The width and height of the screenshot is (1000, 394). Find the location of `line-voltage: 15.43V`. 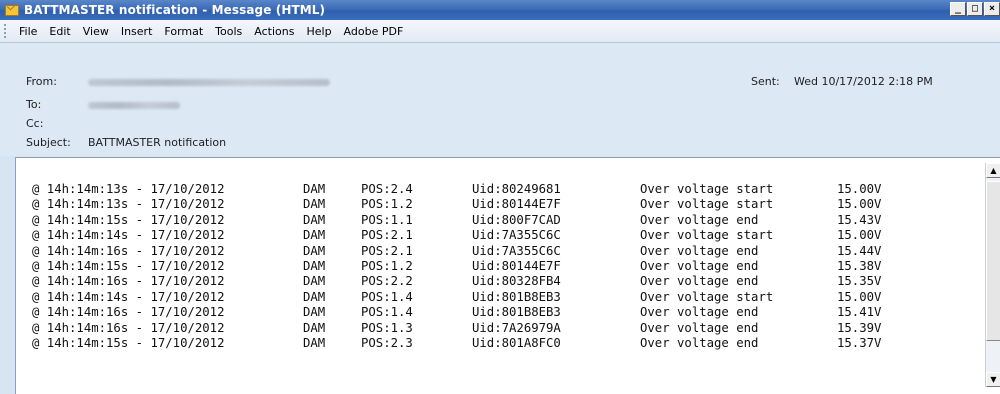

line-voltage: 15.43V is located at coordinates (859, 219).